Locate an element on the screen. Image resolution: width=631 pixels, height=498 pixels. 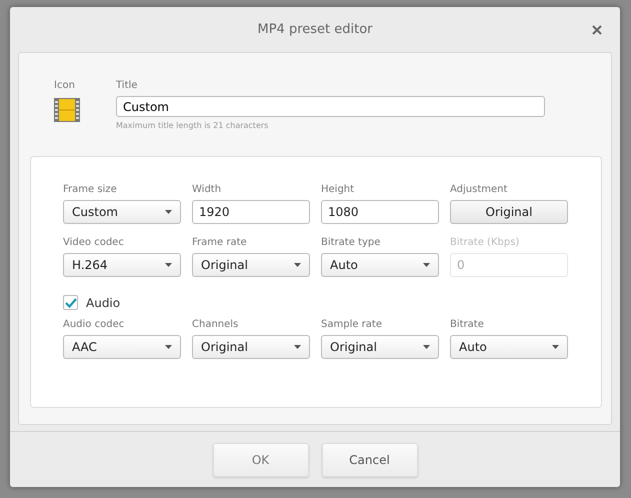
field-label: Height is located at coordinates (338, 189).